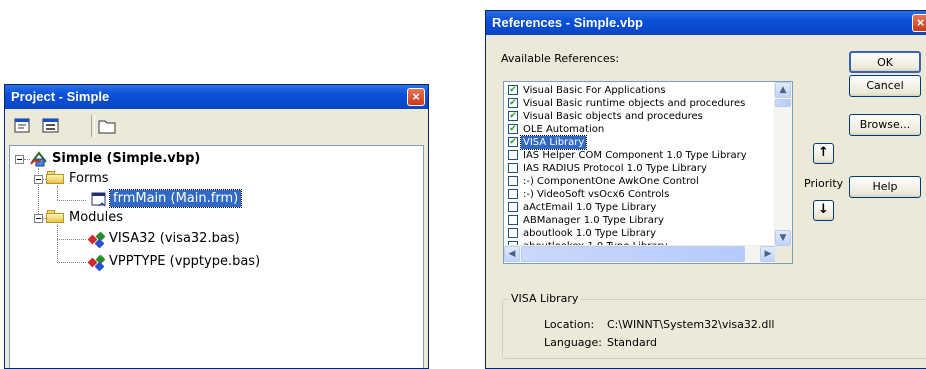 This screenshot has height=369, width=926. I want to click on view-object-button, so click(51, 126).